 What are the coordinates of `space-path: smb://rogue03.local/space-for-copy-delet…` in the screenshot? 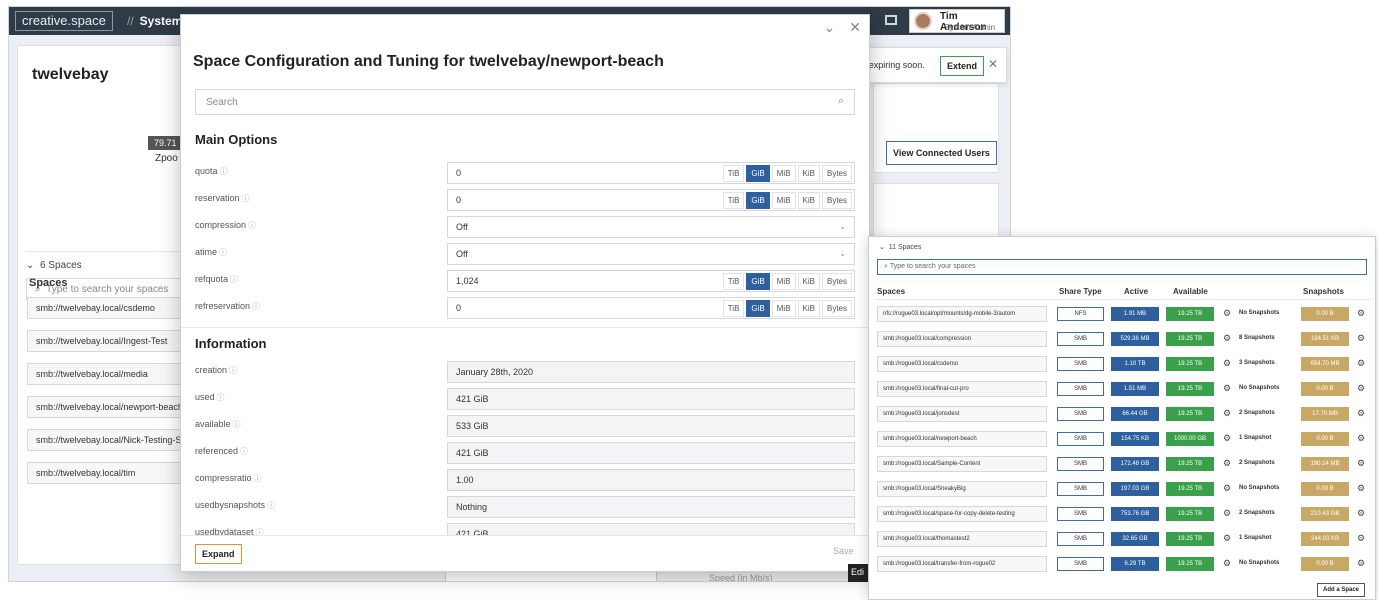 It's located at (962, 514).